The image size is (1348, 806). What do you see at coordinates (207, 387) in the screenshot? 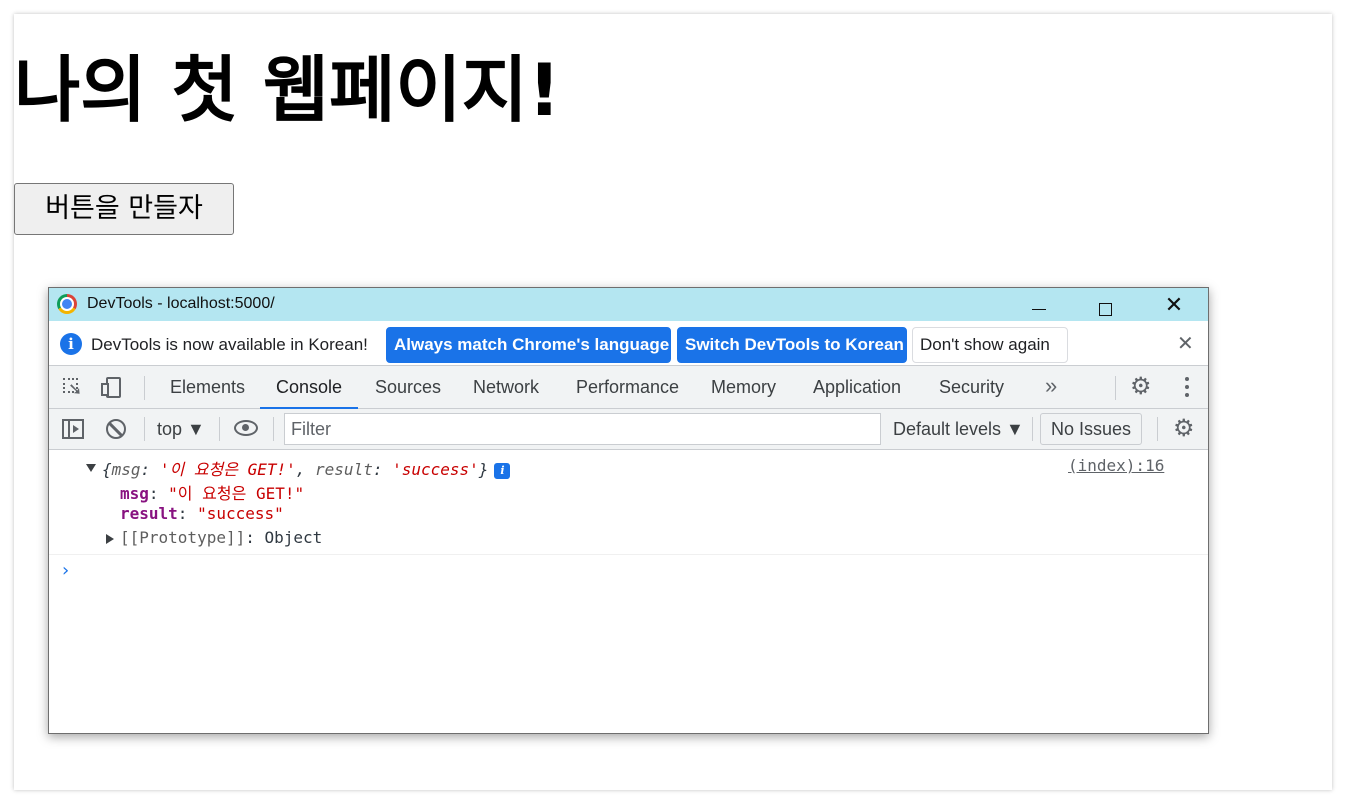
I see `tab-elements: Elements` at bounding box center [207, 387].